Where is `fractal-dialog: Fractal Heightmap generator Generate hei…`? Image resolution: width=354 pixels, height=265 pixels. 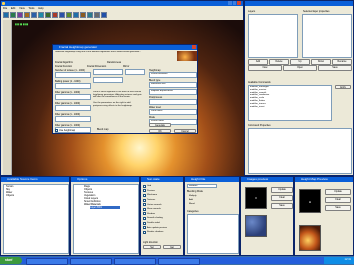 fractal-dialog: Fractal Heightmap generator Generate hei… is located at coordinates (125, 89).